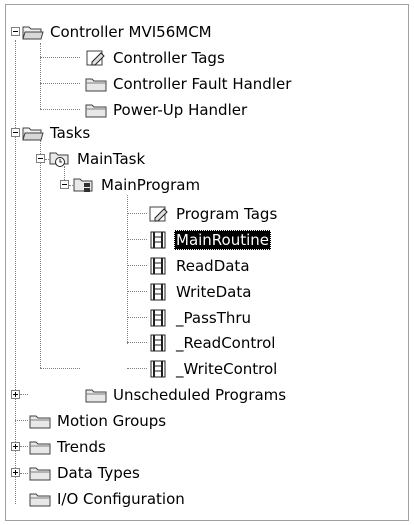 The width and height of the screenshot is (414, 525). I want to click on tree-node-routine: _ReadControl, so click(212, 343).